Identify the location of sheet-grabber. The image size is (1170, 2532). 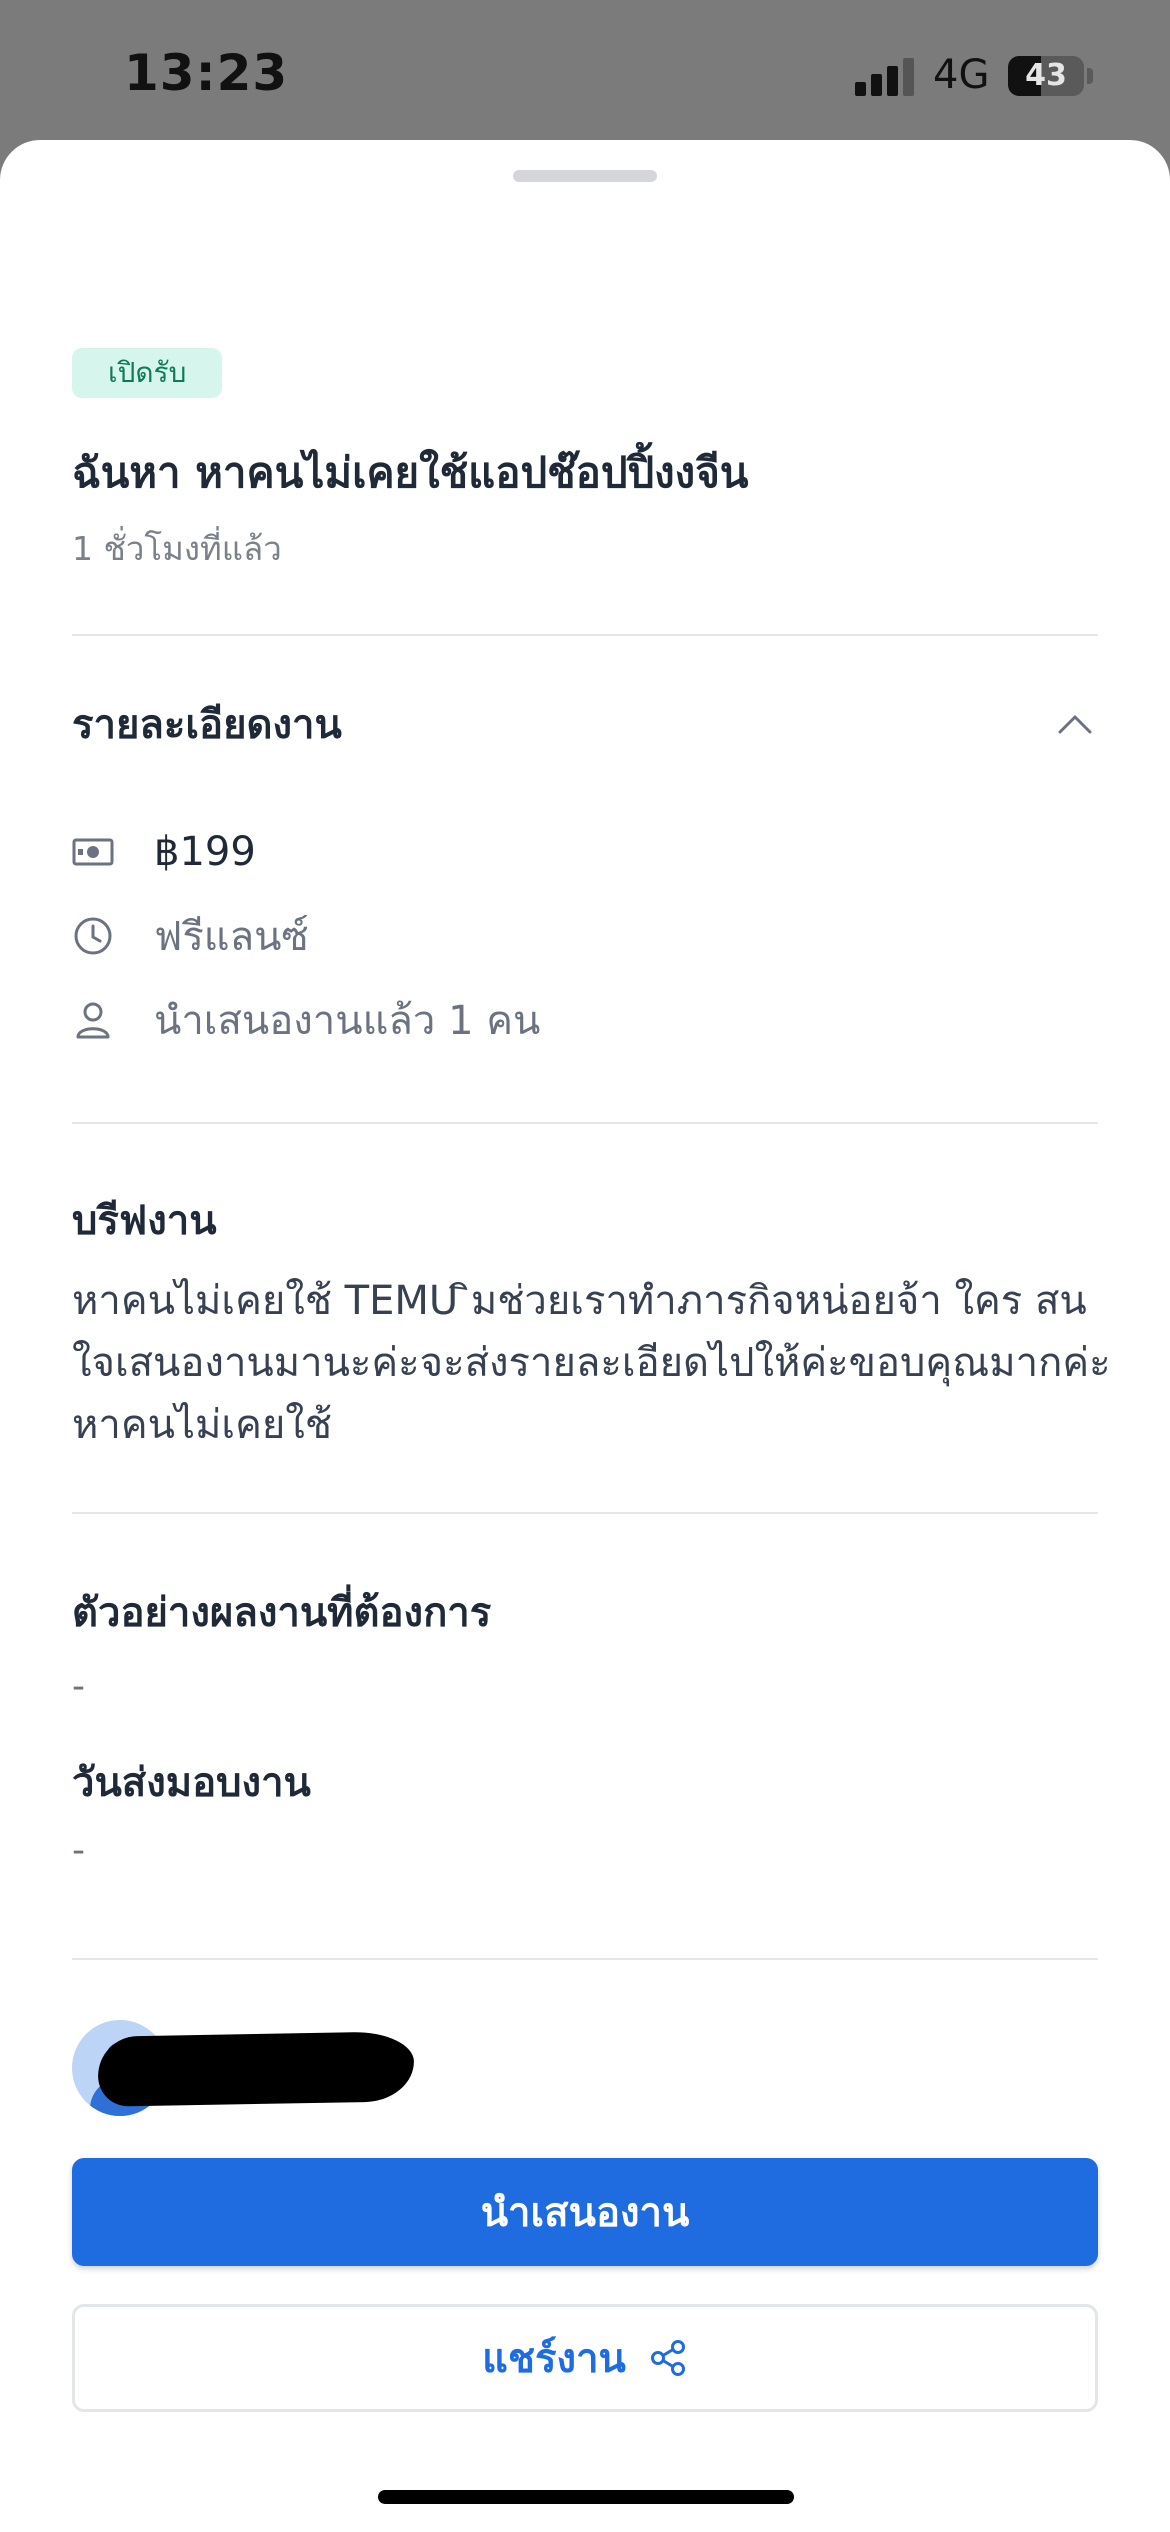
(585, 176).